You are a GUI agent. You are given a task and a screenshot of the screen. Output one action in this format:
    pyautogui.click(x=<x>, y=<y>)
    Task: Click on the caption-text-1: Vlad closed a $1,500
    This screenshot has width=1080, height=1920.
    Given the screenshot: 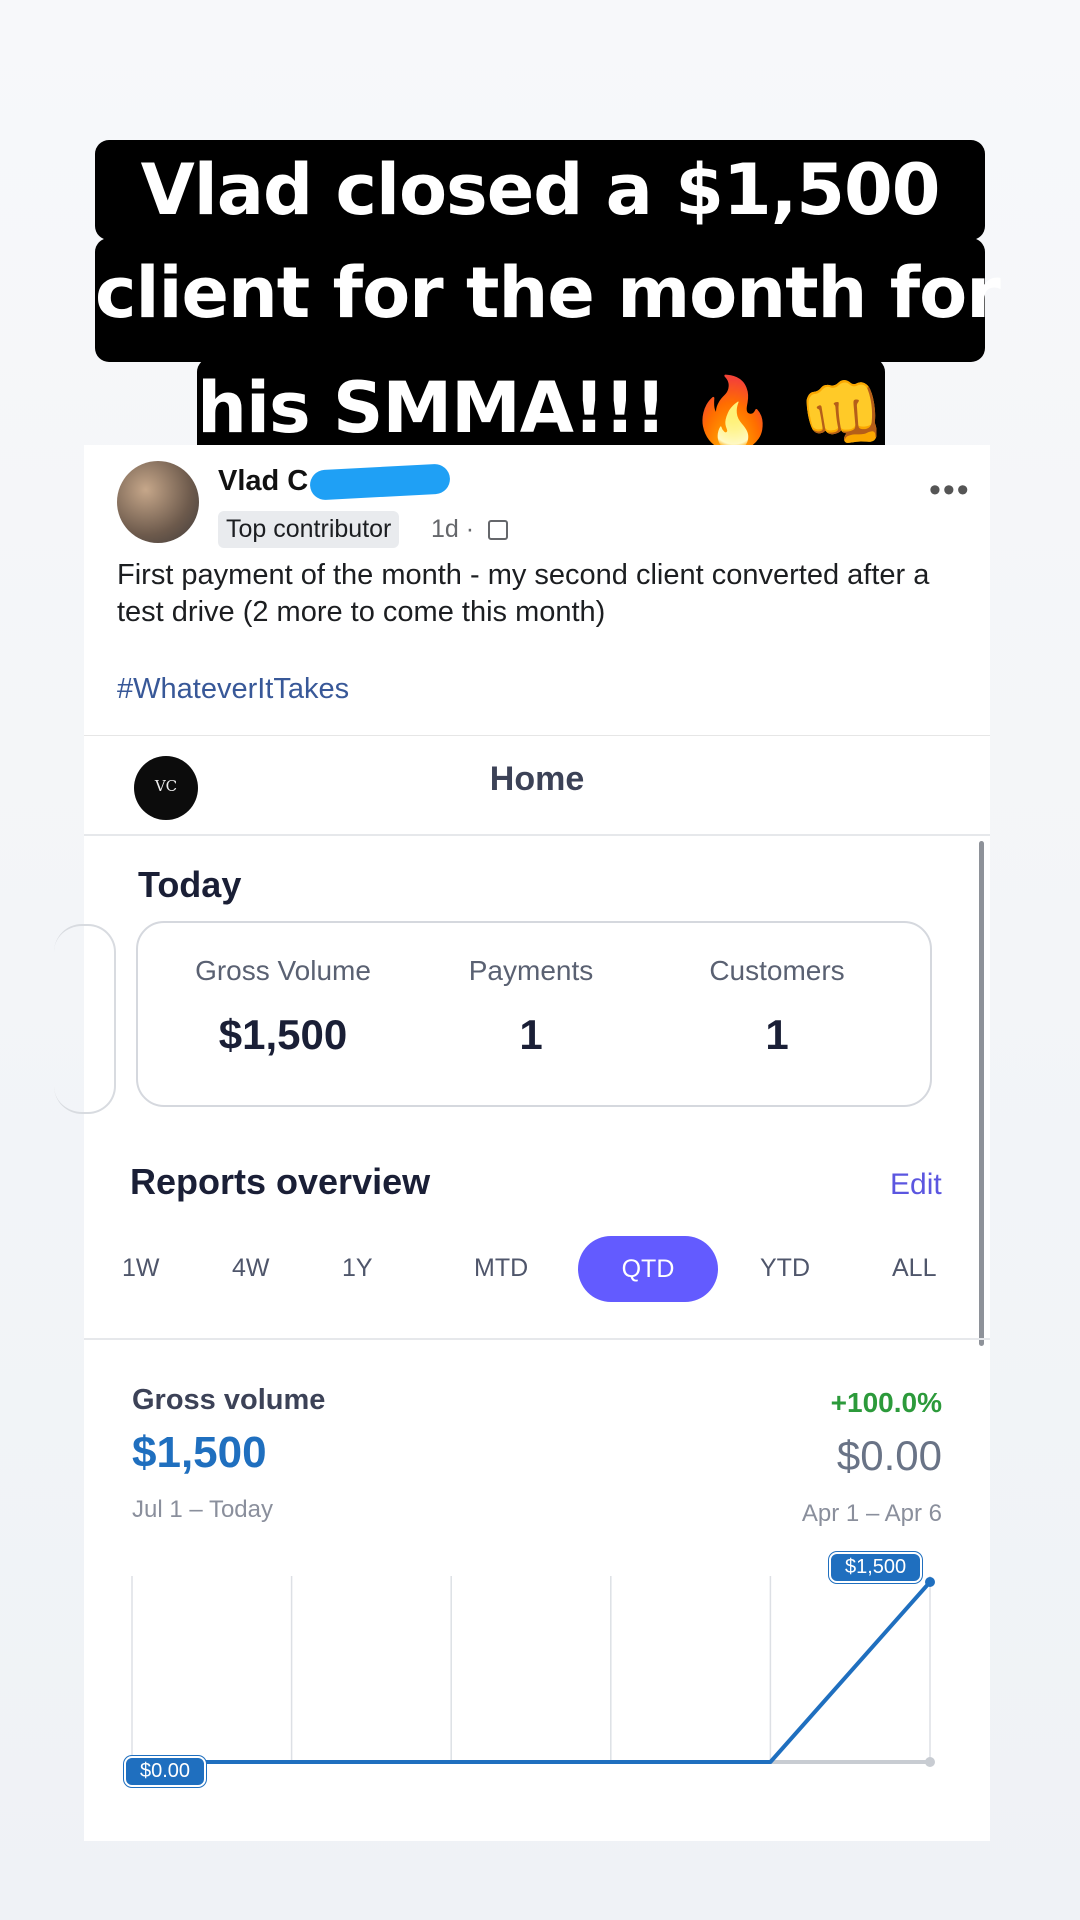 What is the action you would take?
    pyautogui.click(x=540, y=190)
    